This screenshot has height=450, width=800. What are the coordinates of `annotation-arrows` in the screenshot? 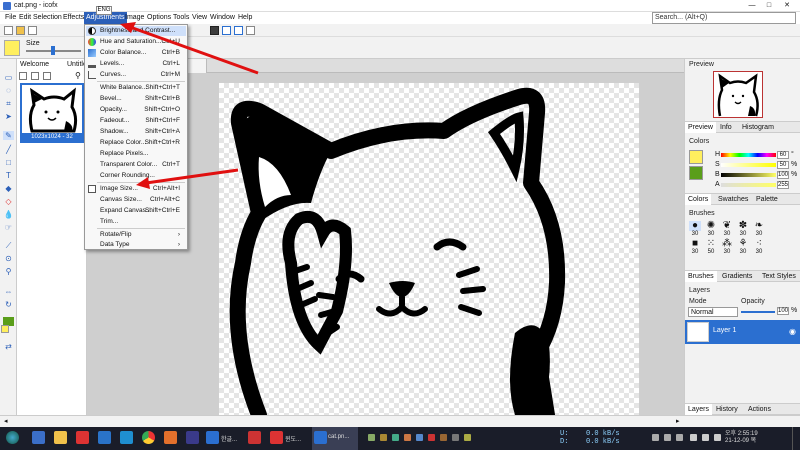 It's located at (189, 105).